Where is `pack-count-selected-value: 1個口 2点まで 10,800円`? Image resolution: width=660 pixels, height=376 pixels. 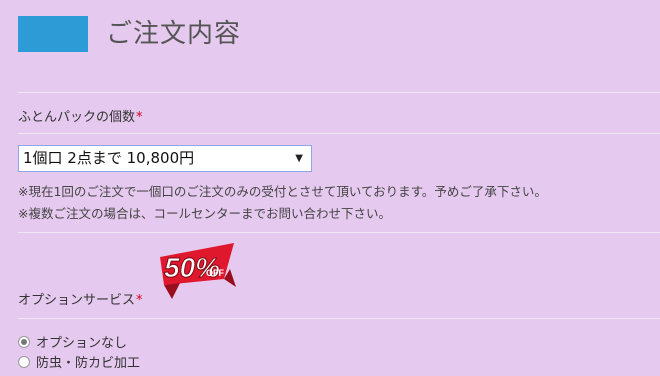
pack-count-selected-value: 1個口 2点まで 10,800円 is located at coordinates (109, 158).